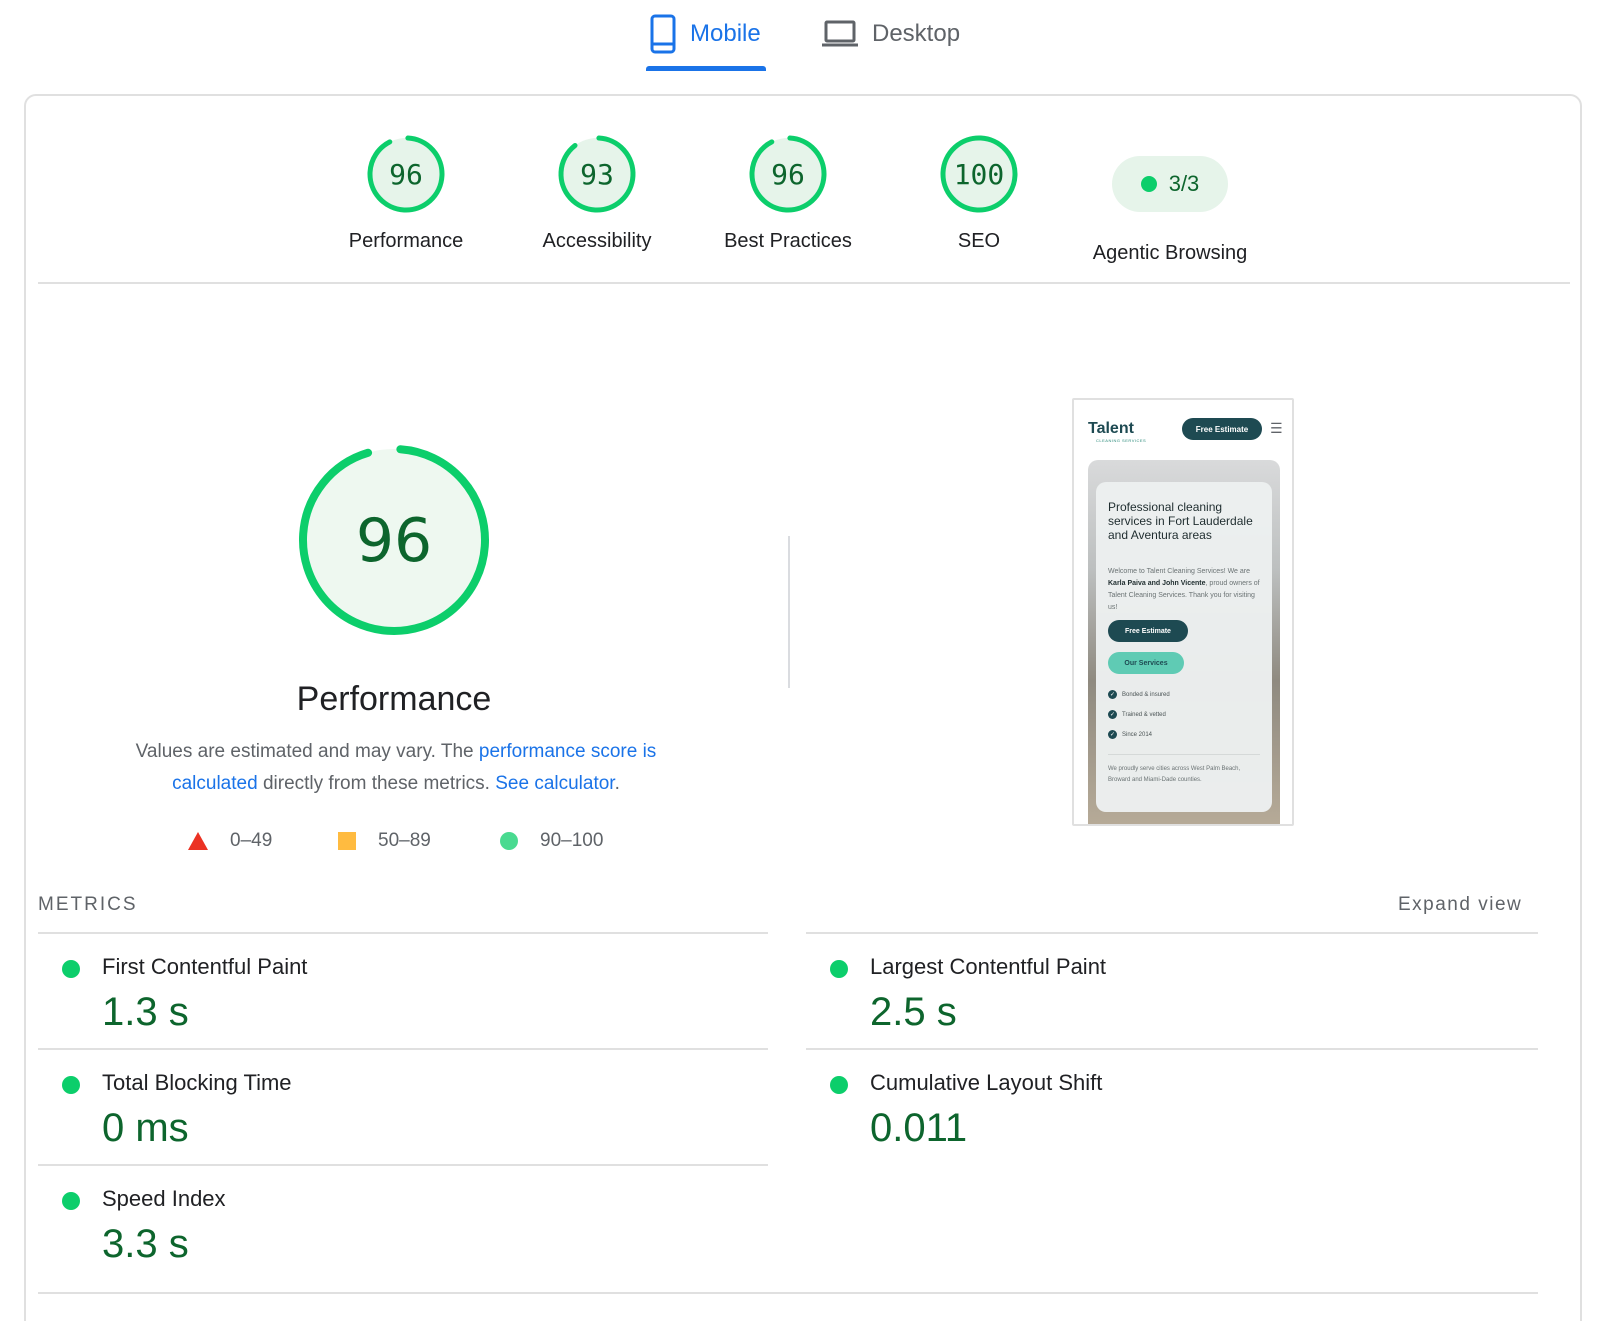  What do you see at coordinates (198, 841) in the screenshot?
I see `fail-triangle-icon` at bounding box center [198, 841].